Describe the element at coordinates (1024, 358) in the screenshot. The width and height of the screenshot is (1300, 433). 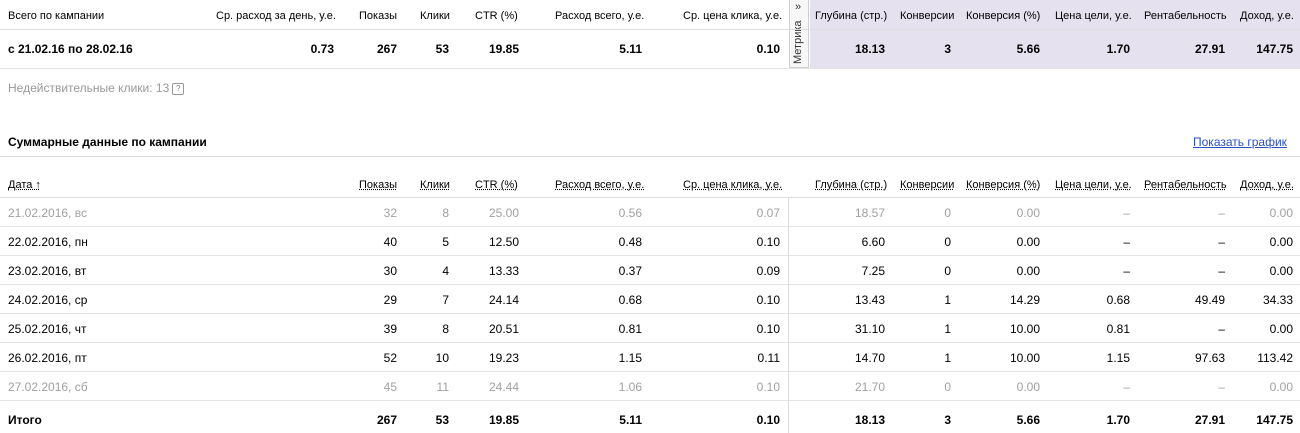
I see `cell-conv-rate: 10.00` at that location.